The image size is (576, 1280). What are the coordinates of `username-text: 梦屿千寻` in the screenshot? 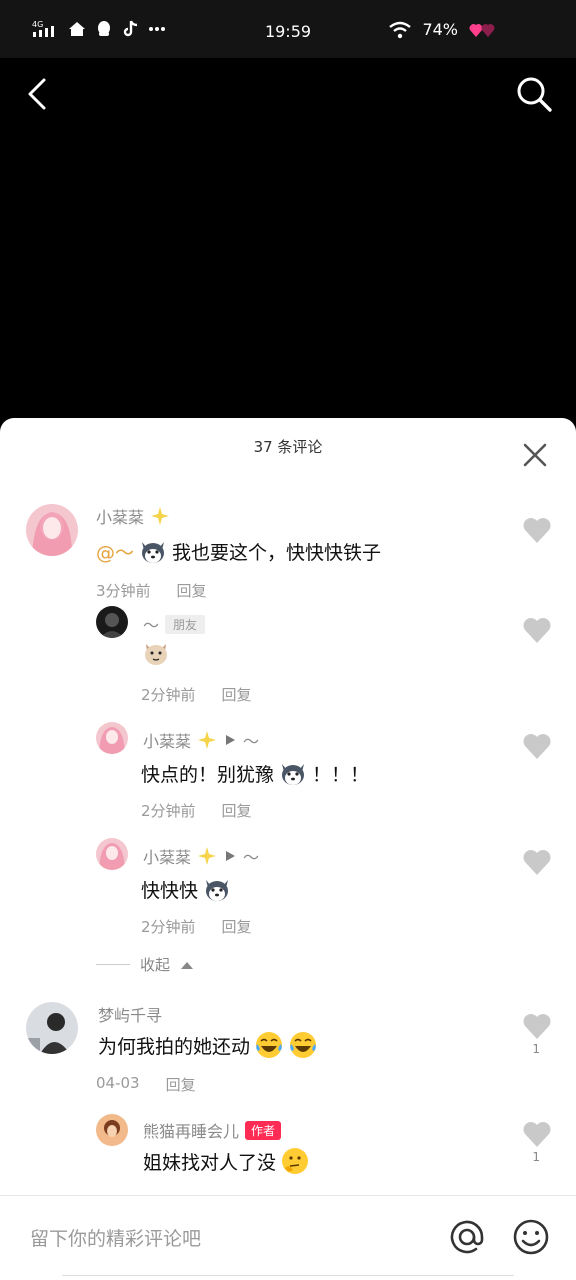 It's located at (130, 1015).